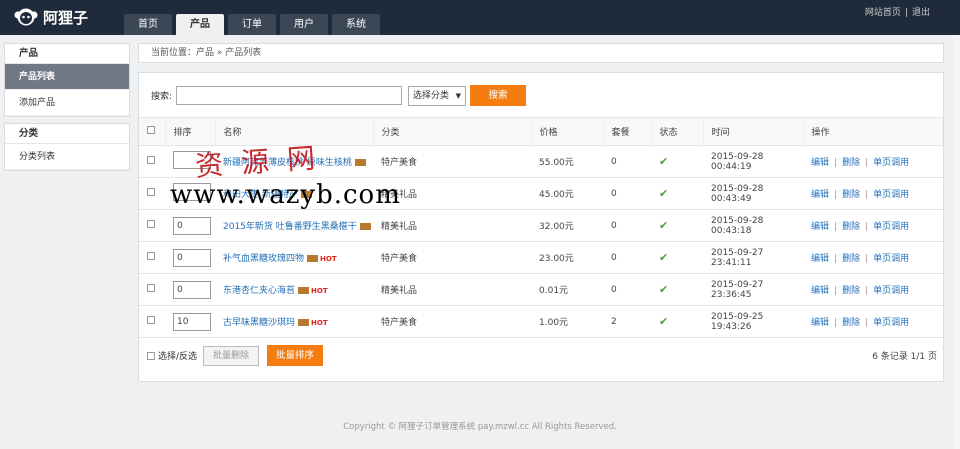 Image resolution: width=960 pixels, height=449 pixels. I want to click on sidebar-group-title: 分类, so click(67, 134).